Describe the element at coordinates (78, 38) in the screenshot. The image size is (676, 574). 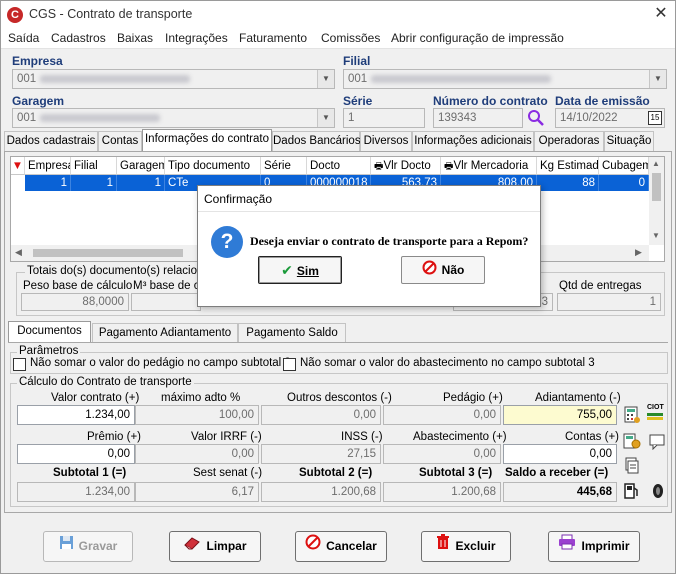
I see `menu-cadastros: Cadastros` at that location.